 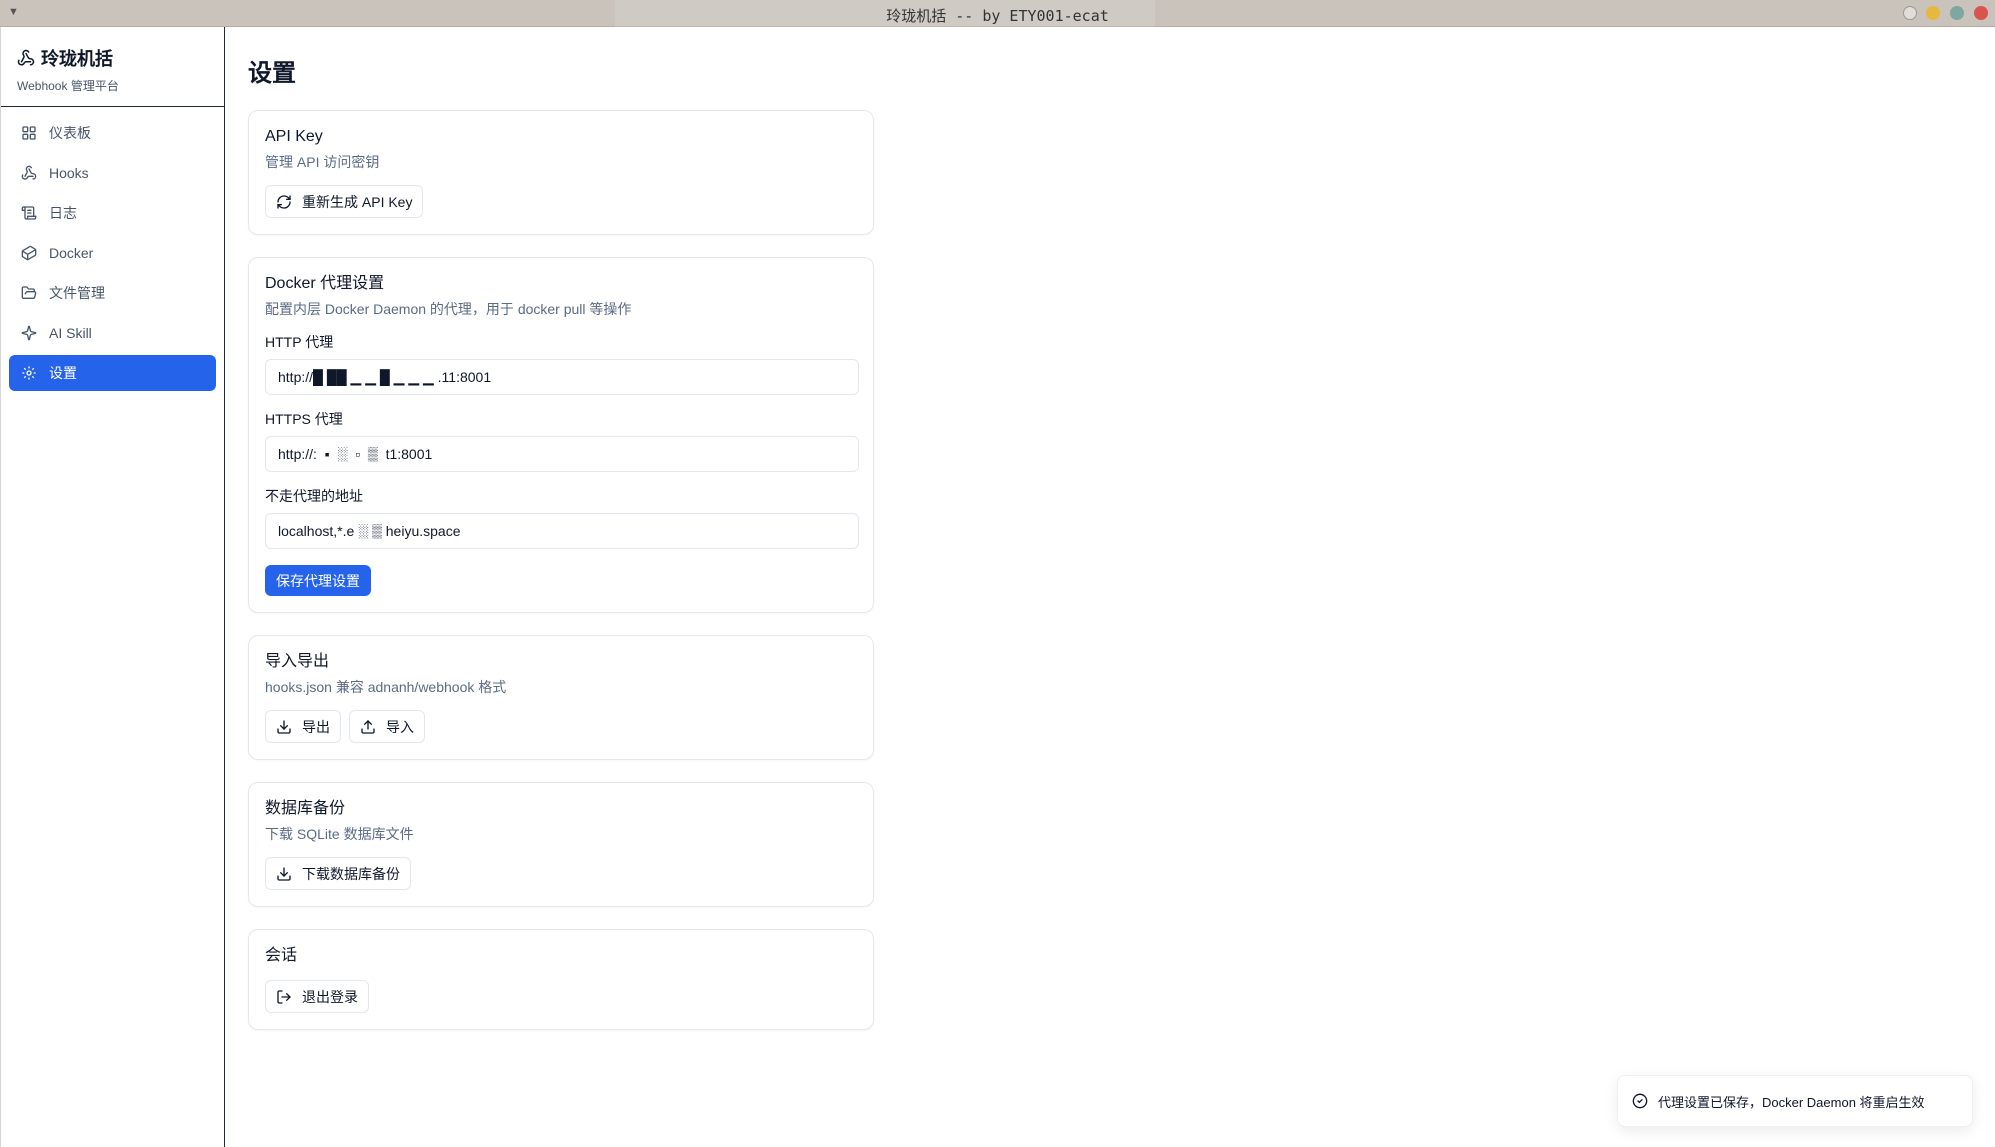 What do you see at coordinates (281, 955) in the screenshot?
I see `card-title: 会话` at bounding box center [281, 955].